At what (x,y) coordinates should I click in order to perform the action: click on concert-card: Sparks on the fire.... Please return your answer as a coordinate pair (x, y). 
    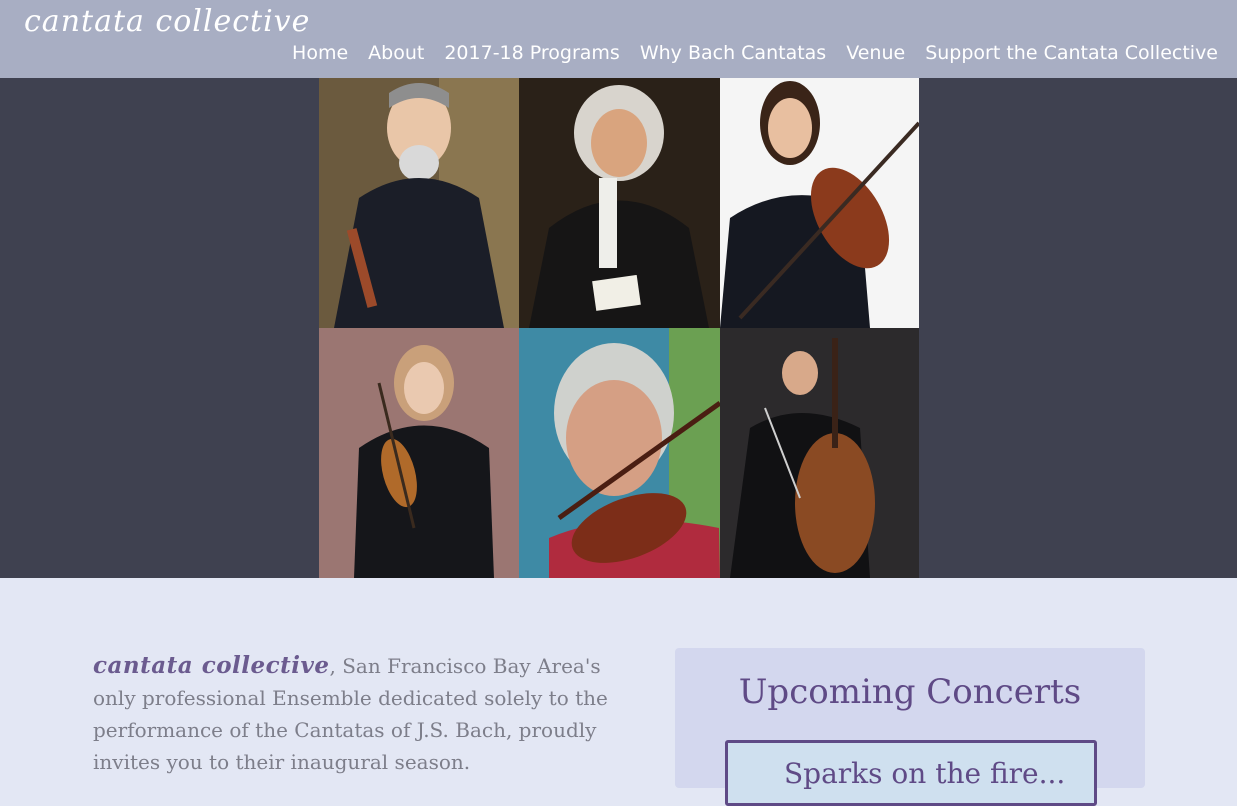
    Looking at the image, I should click on (911, 773).